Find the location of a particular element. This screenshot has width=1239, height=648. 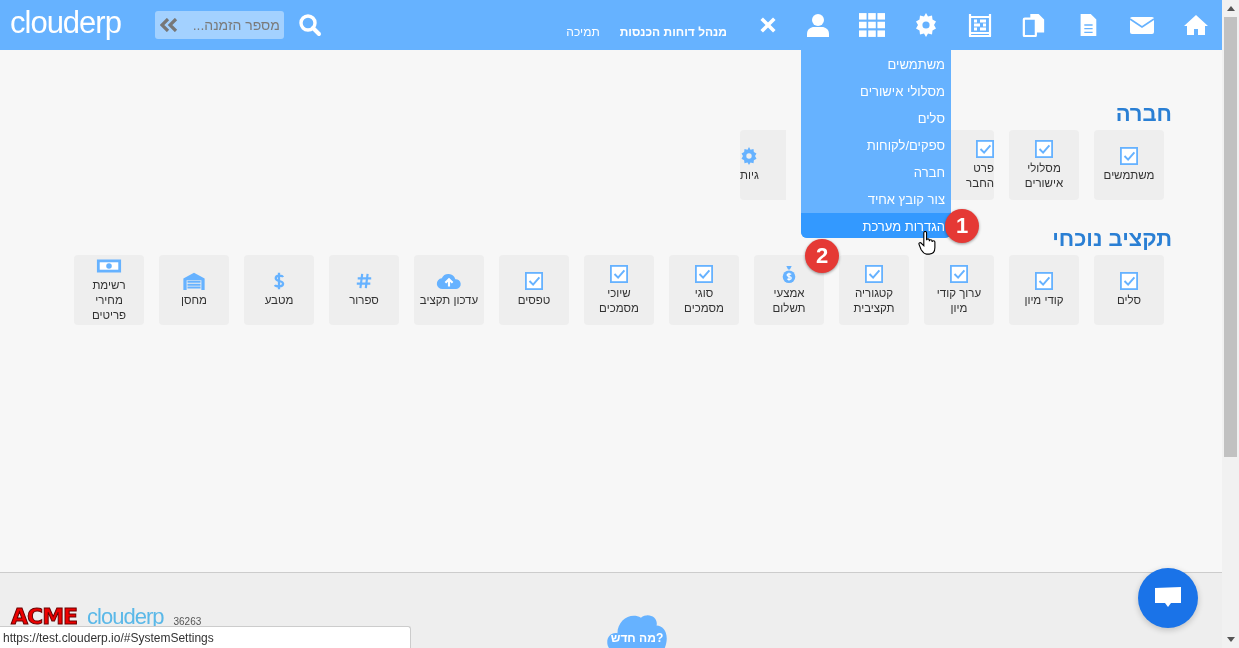

tile-label: עדכון תקציב is located at coordinates (449, 300).